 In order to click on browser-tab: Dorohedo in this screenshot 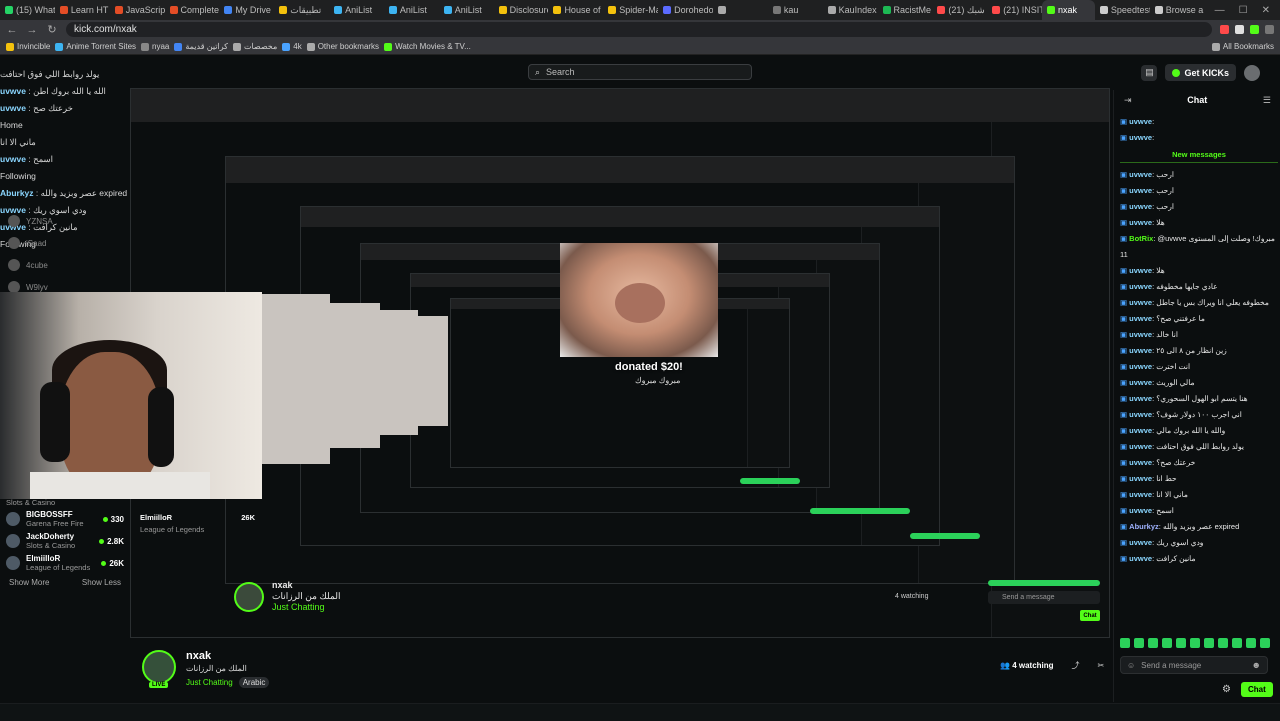, I will do `click(685, 10)`.